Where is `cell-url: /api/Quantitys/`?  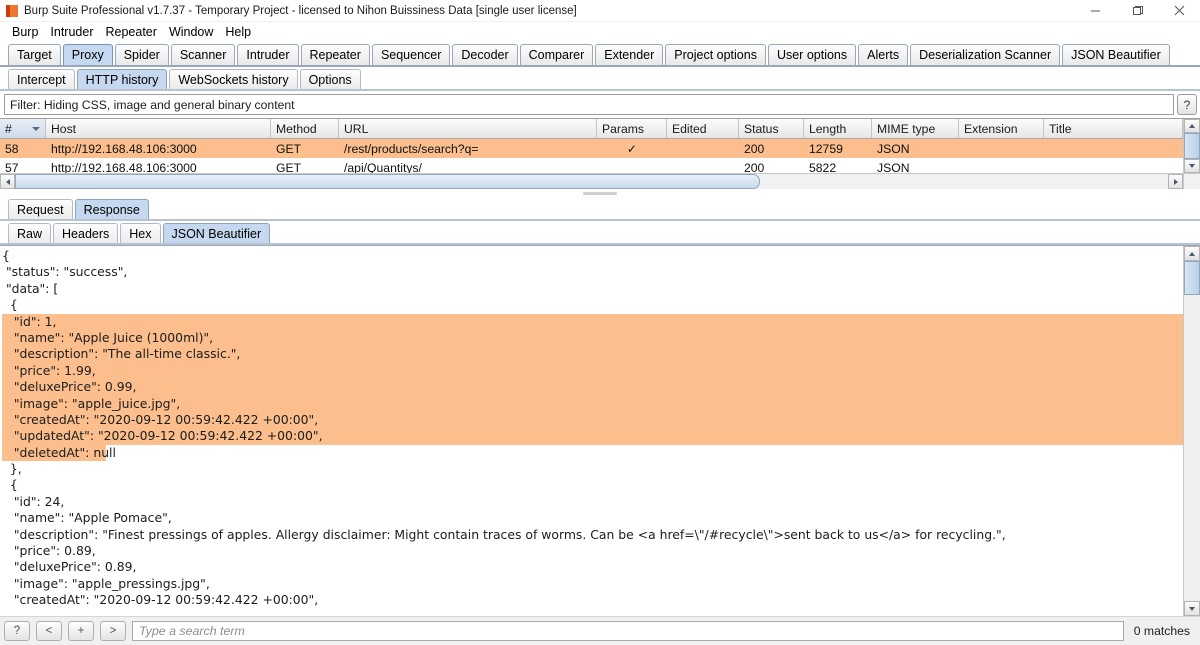 cell-url: /api/Quantitys/ is located at coordinates (383, 167).